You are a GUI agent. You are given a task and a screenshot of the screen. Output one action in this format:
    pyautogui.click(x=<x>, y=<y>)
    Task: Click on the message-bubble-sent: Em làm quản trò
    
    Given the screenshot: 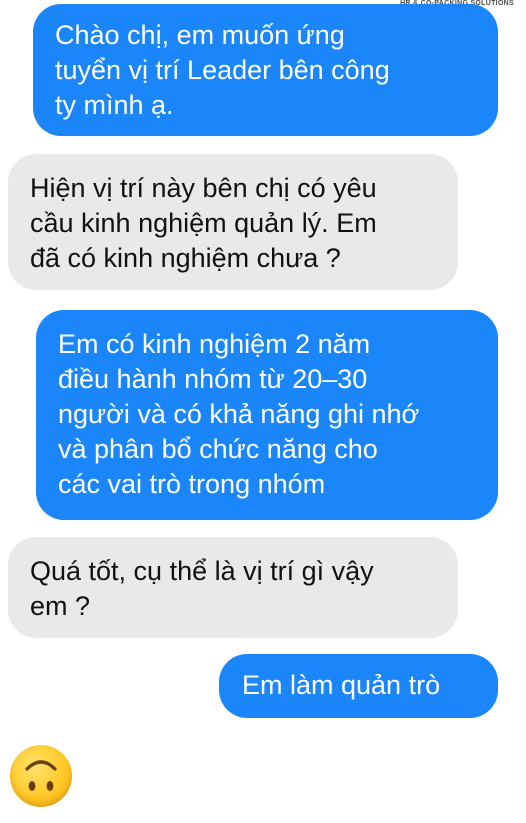 What is the action you would take?
    pyautogui.click(x=358, y=686)
    